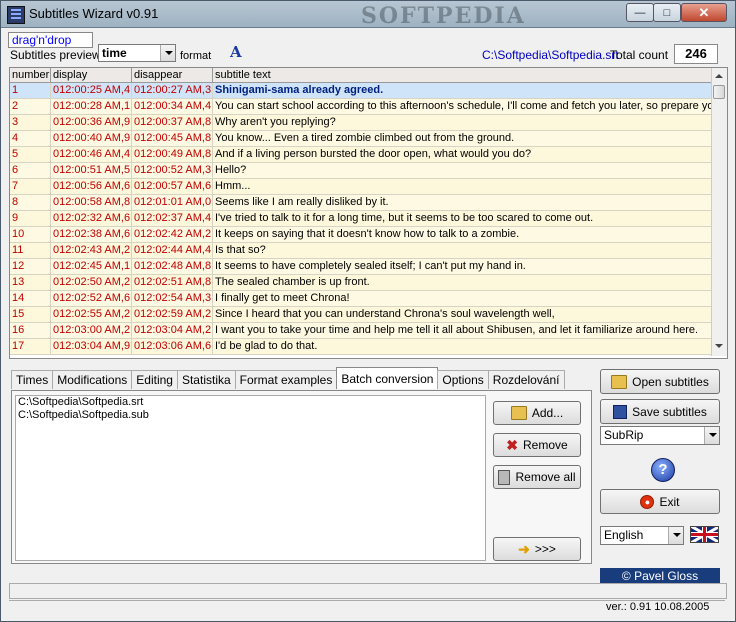  I want to click on row-display-time: 012:00:56 AM,6, so click(91, 186).